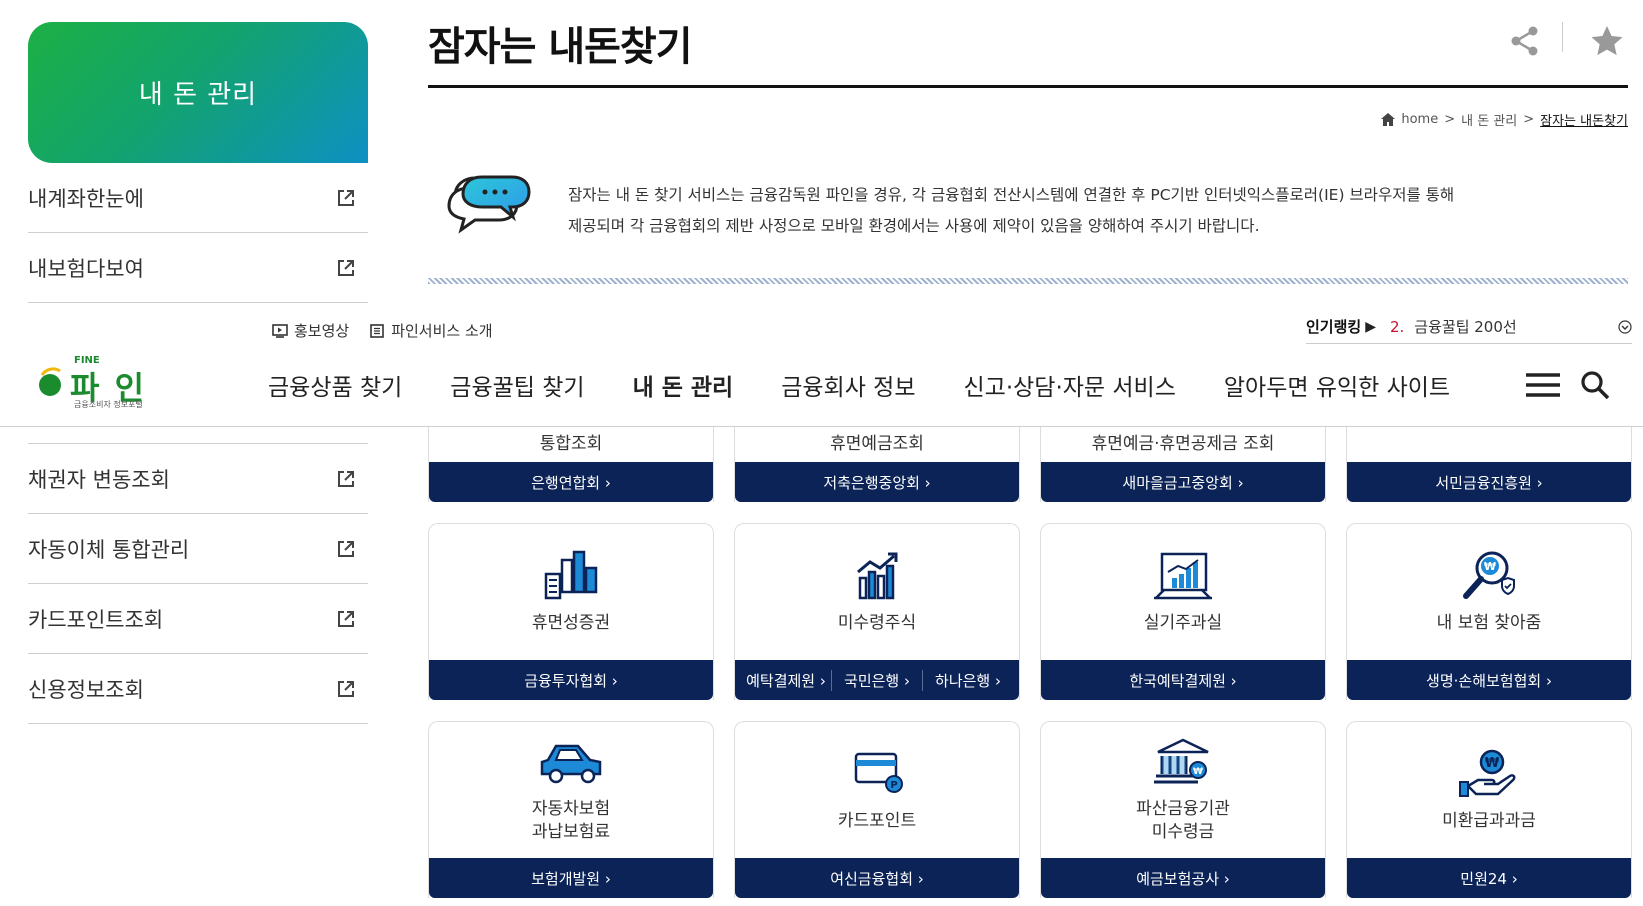 Image resolution: width=1643 pixels, height=906 pixels. What do you see at coordinates (1489, 119) in the screenshot?
I see `breadcrumb-level1: 내 돈 관리` at bounding box center [1489, 119].